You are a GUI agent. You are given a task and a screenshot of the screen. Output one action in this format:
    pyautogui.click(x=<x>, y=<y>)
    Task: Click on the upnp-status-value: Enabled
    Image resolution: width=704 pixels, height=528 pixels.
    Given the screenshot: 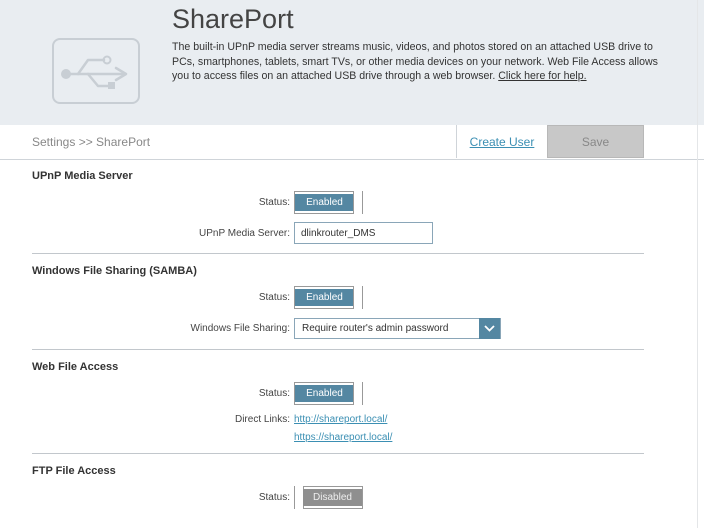 What is the action you would take?
    pyautogui.click(x=324, y=202)
    